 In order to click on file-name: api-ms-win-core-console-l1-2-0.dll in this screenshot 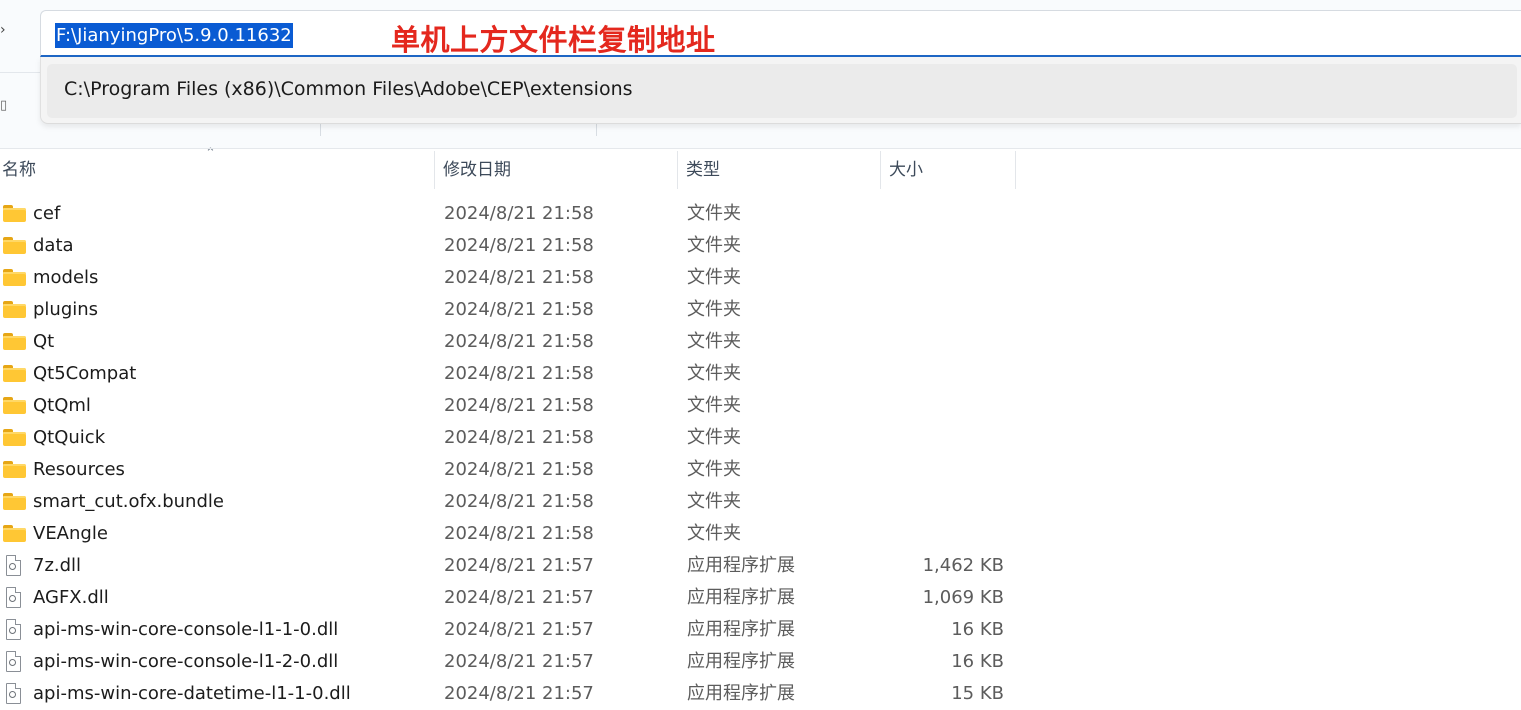, I will do `click(186, 661)`.